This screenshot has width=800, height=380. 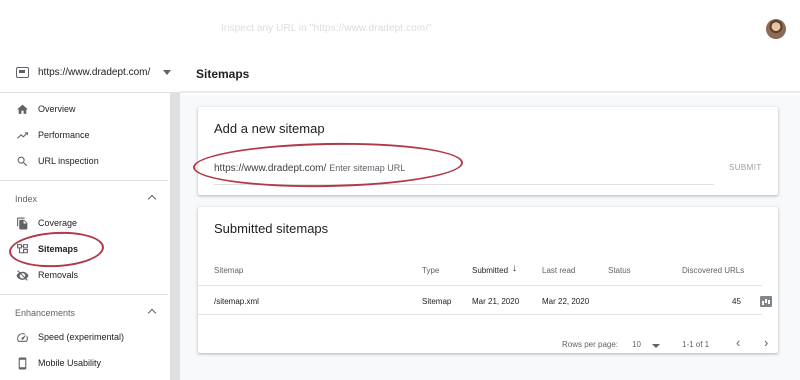 I want to click on sidebar-item-label: Performance, so click(x=64, y=135).